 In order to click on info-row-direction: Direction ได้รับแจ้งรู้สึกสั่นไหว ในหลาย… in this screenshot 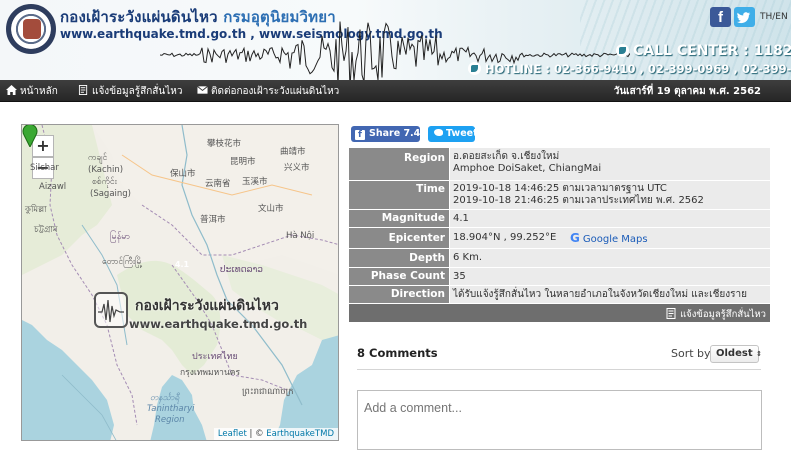, I will do `click(559, 294)`.